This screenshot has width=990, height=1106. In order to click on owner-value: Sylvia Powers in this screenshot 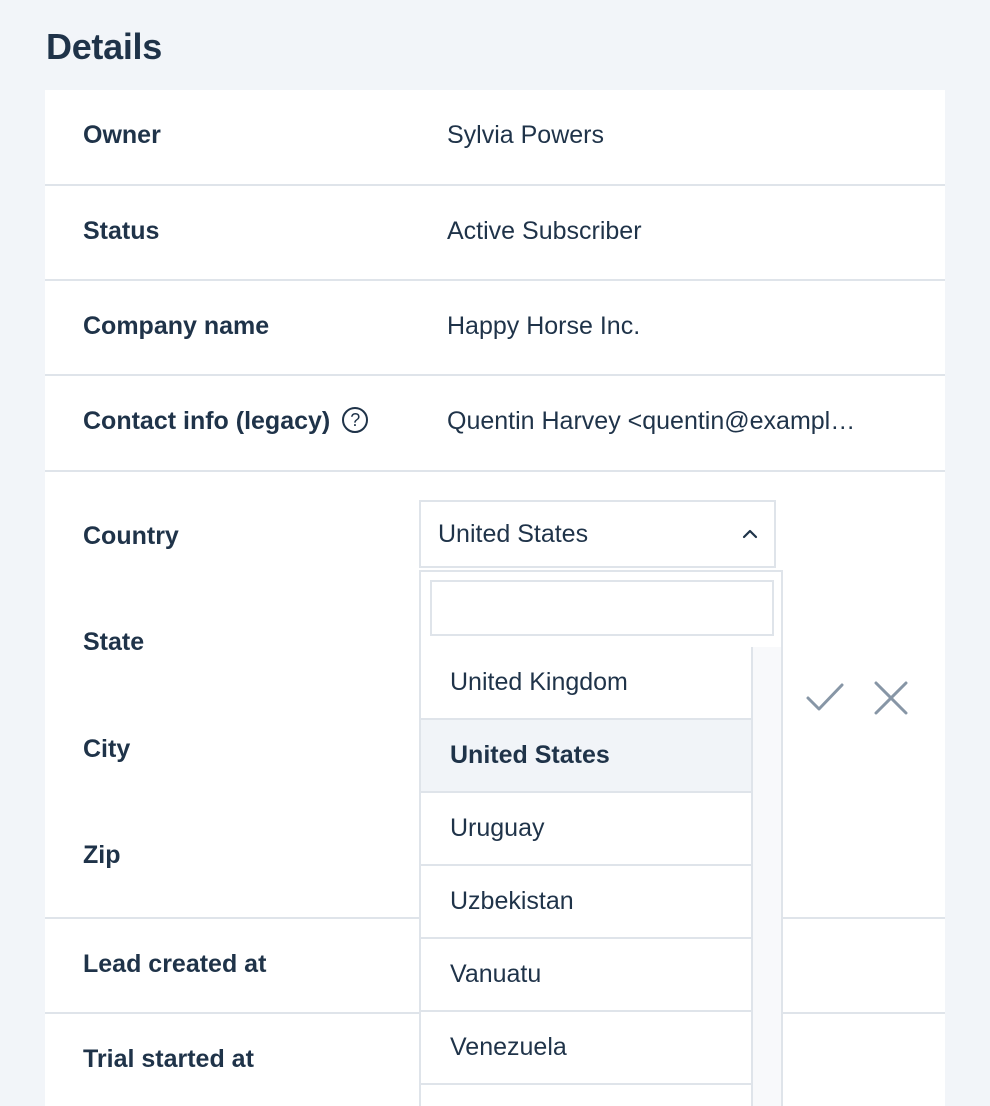, I will do `click(525, 135)`.